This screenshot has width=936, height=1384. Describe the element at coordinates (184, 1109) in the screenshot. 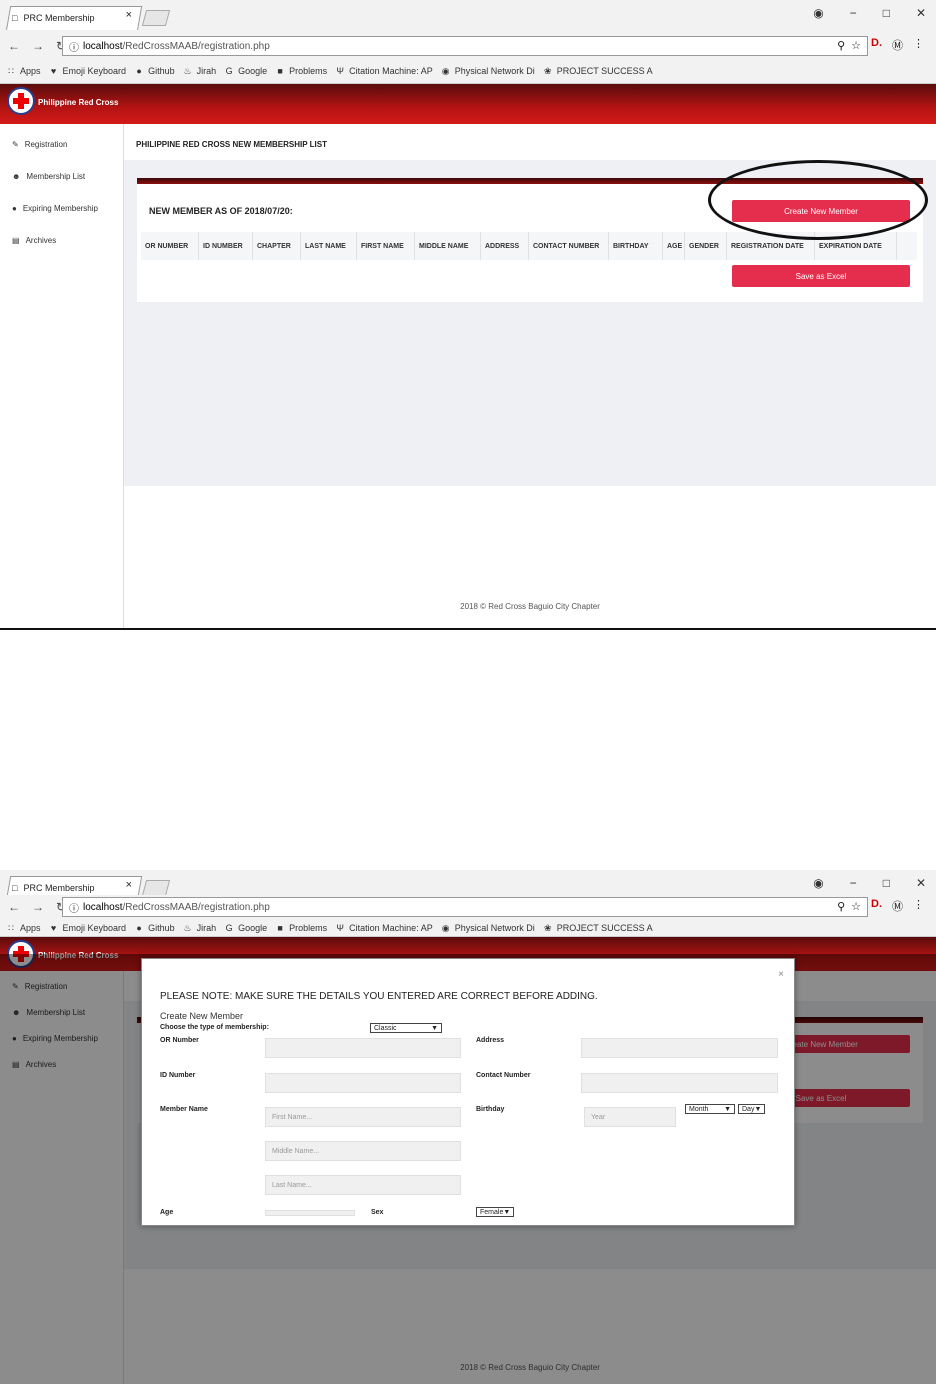

I see `member-name-label: Member Name` at that location.